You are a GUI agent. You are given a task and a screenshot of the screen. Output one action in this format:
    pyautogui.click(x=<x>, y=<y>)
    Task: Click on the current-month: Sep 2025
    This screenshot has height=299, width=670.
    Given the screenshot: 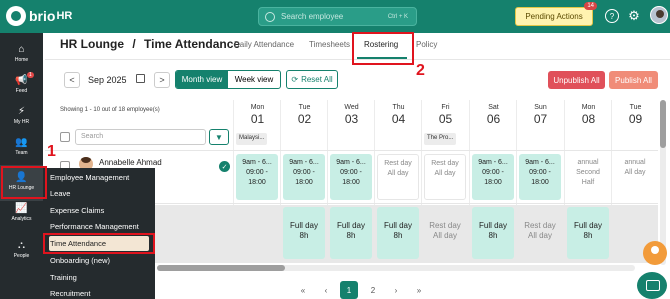 What is the action you would take?
    pyautogui.click(x=107, y=80)
    